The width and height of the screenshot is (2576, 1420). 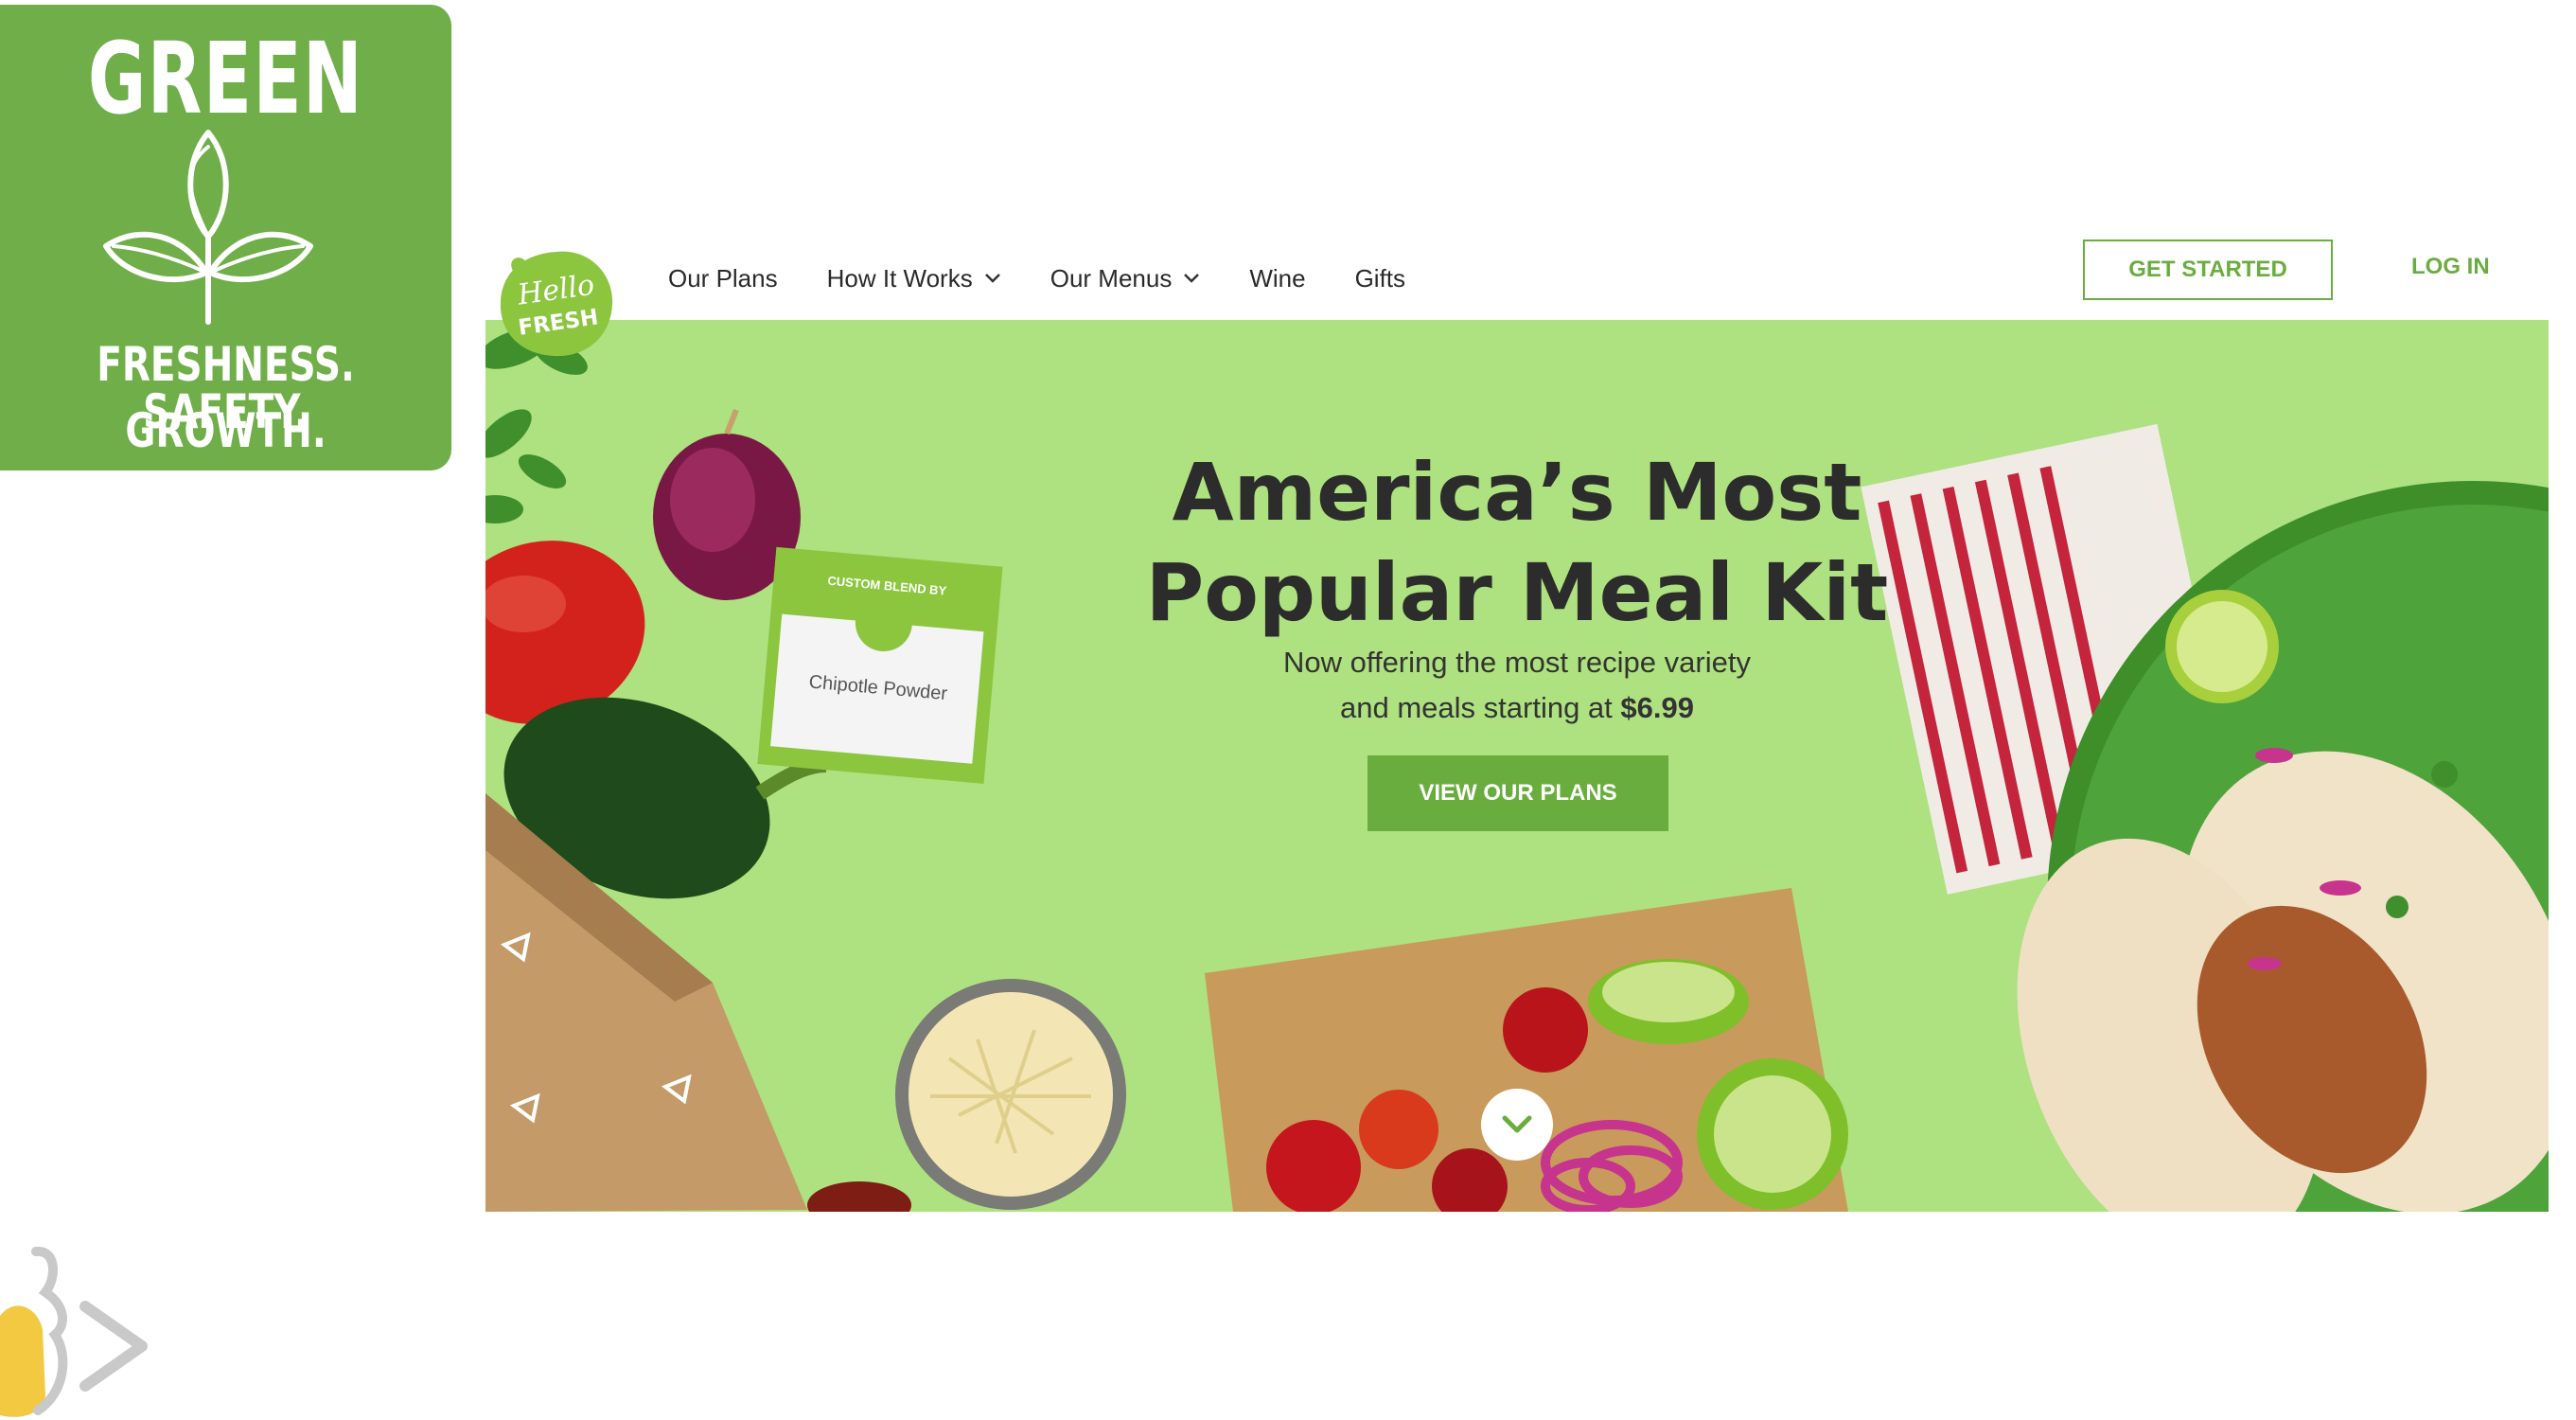 I want to click on view-our-plans-button: VIEW OUR PLANS, so click(x=1517, y=793).